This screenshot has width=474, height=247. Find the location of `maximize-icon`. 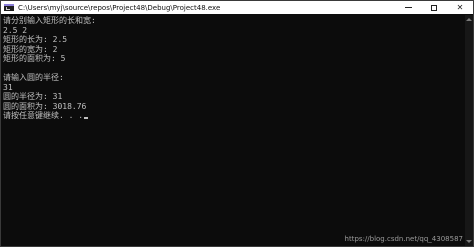

maximize-icon is located at coordinates (434, 7).